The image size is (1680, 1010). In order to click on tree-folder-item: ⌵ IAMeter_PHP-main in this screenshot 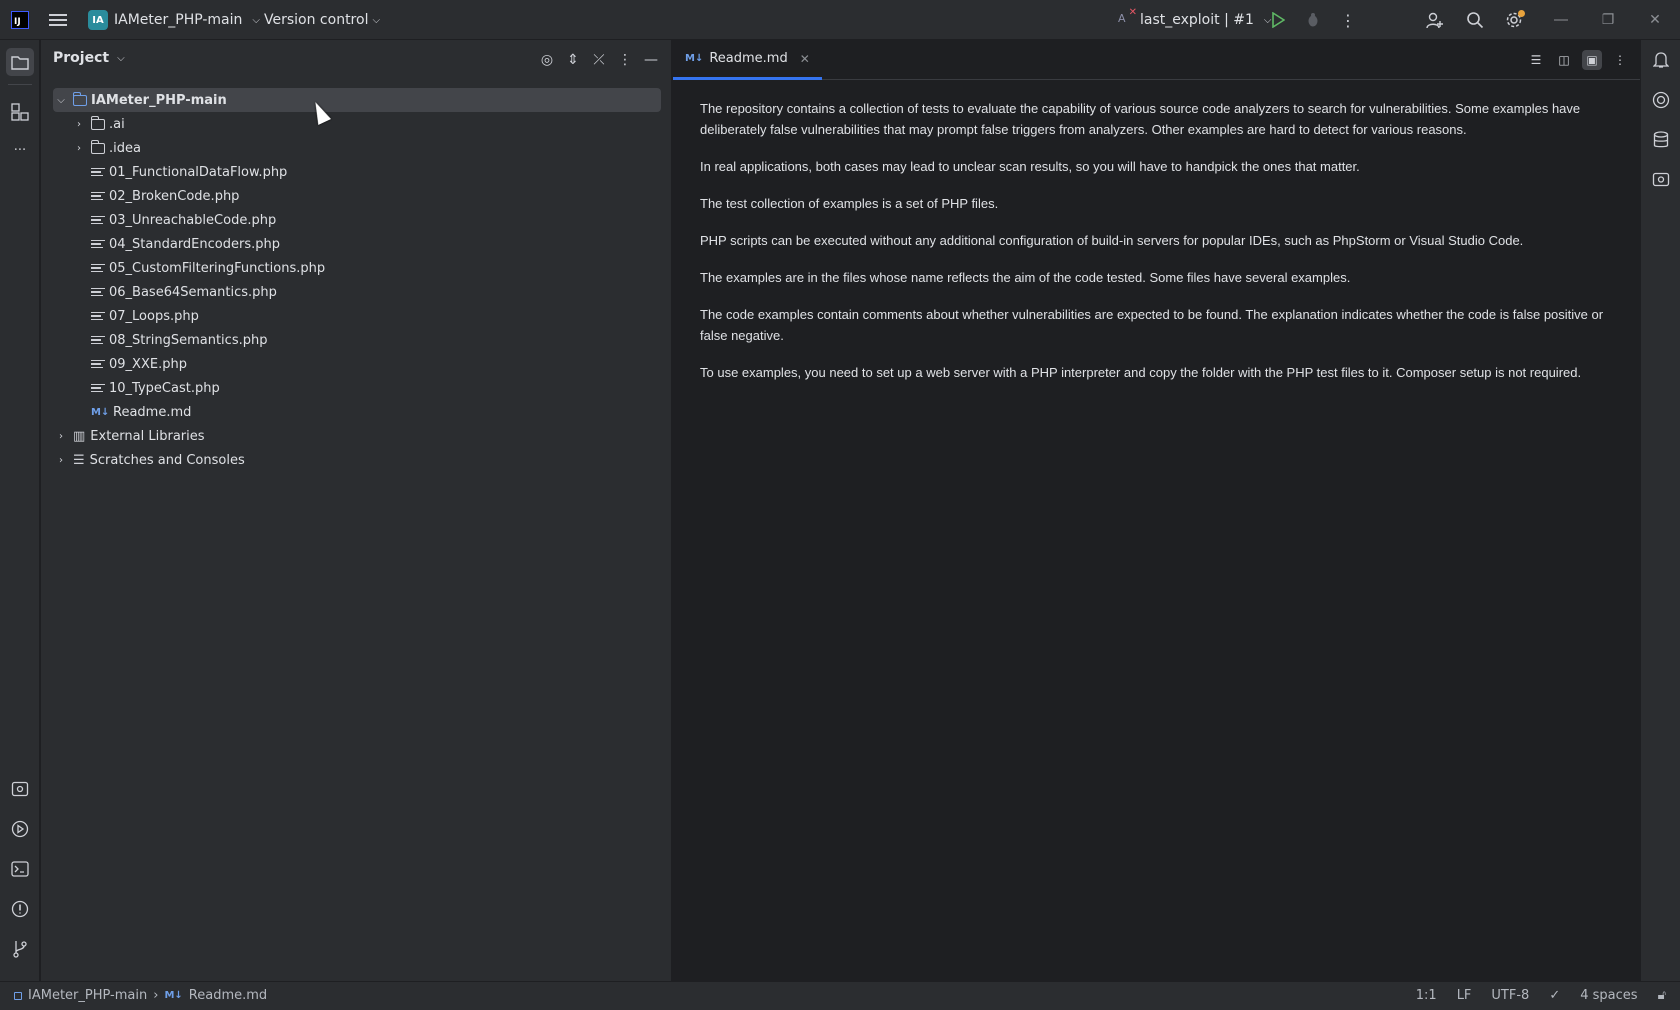, I will do `click(357, 100)`.